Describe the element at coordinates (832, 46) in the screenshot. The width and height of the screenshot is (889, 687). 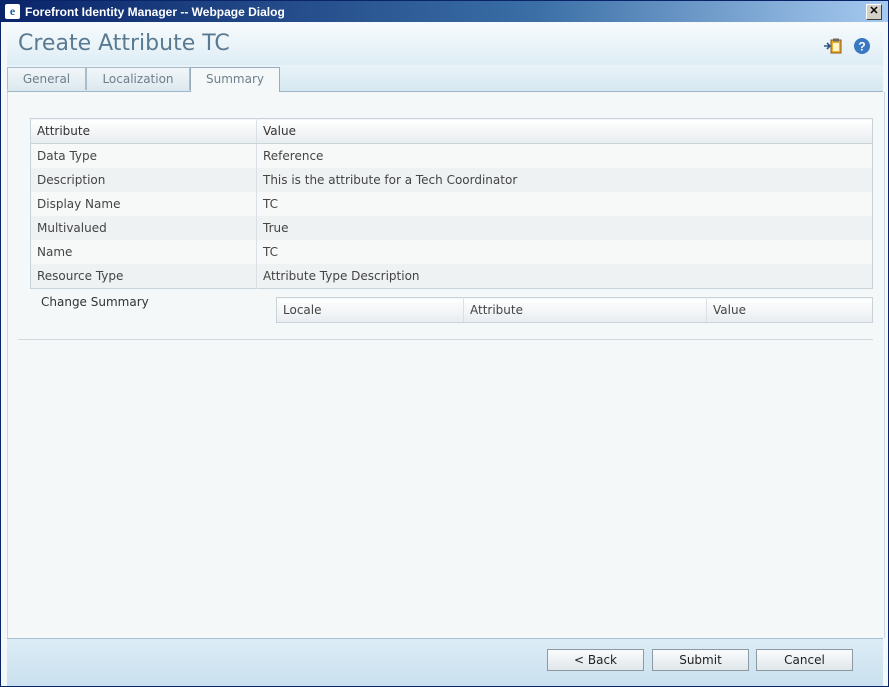
I see `add-to-clipboard-icon` at that location.